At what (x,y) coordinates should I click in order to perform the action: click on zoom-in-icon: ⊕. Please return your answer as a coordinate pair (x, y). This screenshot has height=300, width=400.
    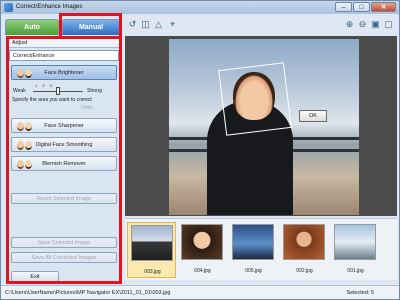
    Looking at the image, I should click on (349, 24).